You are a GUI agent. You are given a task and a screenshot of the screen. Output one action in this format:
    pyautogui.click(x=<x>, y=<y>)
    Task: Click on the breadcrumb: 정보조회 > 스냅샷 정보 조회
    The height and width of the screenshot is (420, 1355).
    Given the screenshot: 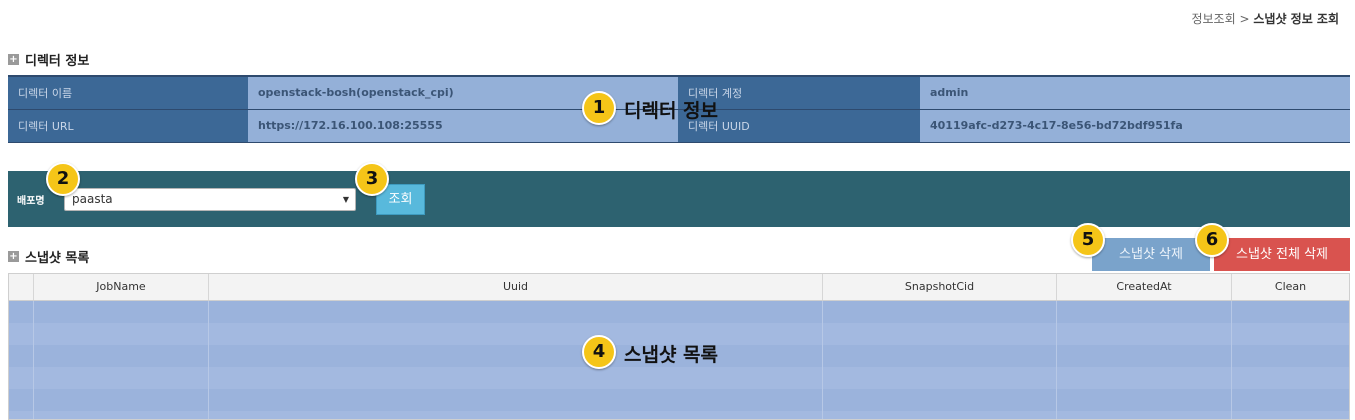 What is the action you would take?
    pyautogui.click(x=1265, y=18)
    